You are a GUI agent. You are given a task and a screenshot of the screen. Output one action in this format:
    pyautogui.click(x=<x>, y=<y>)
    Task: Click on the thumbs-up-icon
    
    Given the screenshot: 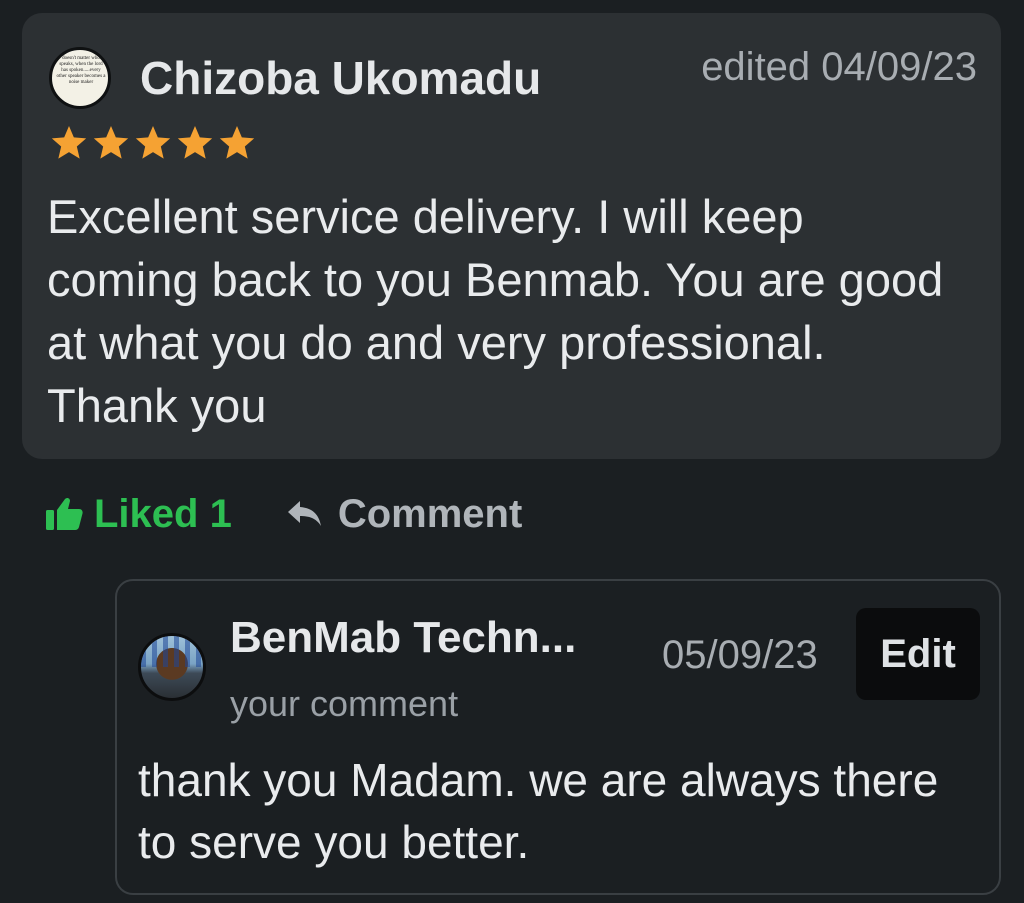 What is the action you would take?
    pyautogui.click(x=64, y=513)
    